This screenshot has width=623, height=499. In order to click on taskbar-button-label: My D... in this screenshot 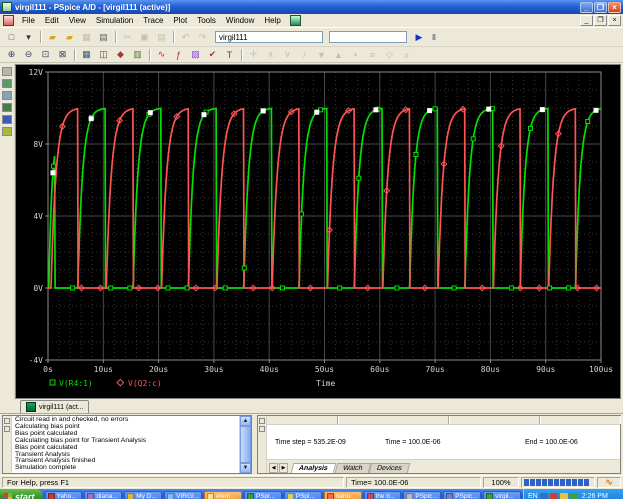, I will do `click(146, 496)`.